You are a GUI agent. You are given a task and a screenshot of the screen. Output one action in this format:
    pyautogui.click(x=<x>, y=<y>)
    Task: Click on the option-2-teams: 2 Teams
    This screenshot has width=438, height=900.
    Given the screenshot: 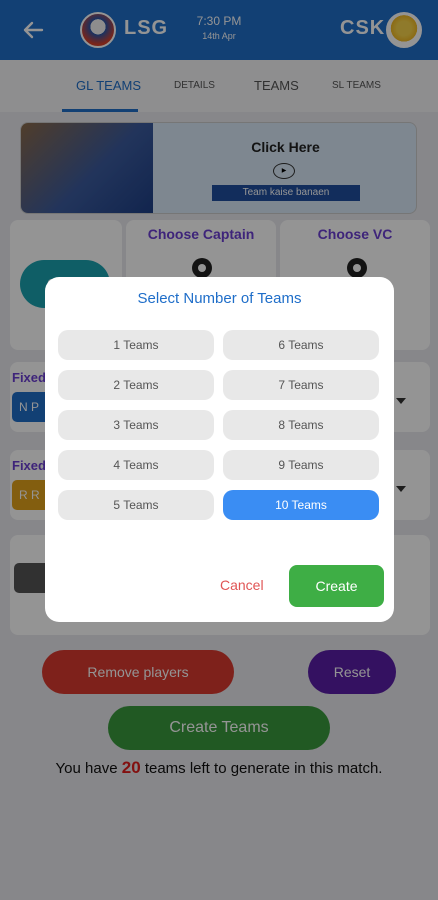 What is the action you would take?
    pyautogui.click(x=136, y=385)
    